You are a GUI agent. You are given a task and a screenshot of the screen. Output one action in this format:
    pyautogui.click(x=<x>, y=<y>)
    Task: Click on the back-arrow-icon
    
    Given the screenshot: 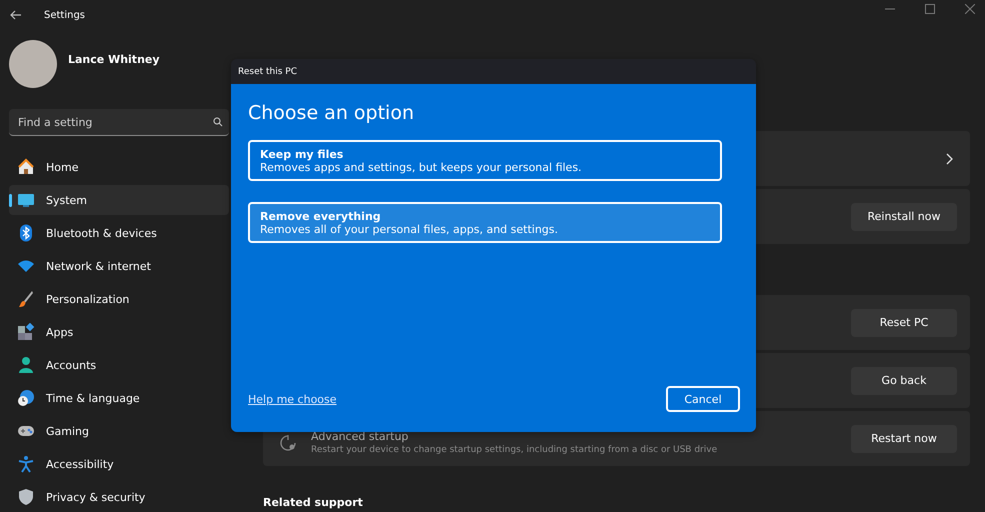 What is the action you would take?
    pyautogui.click(x=16, y=15)
    